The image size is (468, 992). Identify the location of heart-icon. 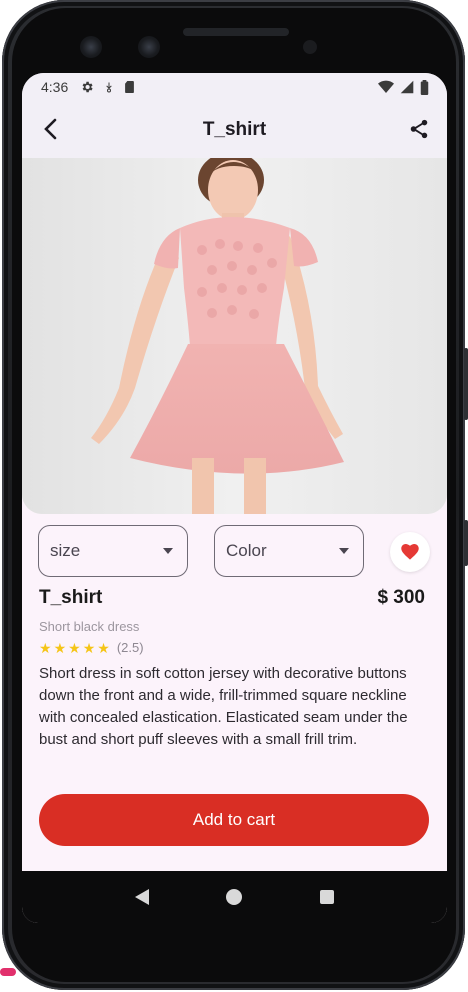
(410, 552).